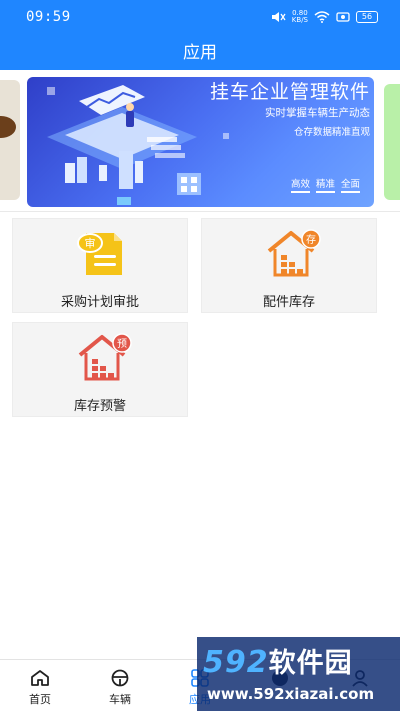 Image resolution: width=400 pixels, height=711 pixels. Describe the element at coordinates (122, 344) in the screenshot. I see `warning-badge-text: 预` at that location.